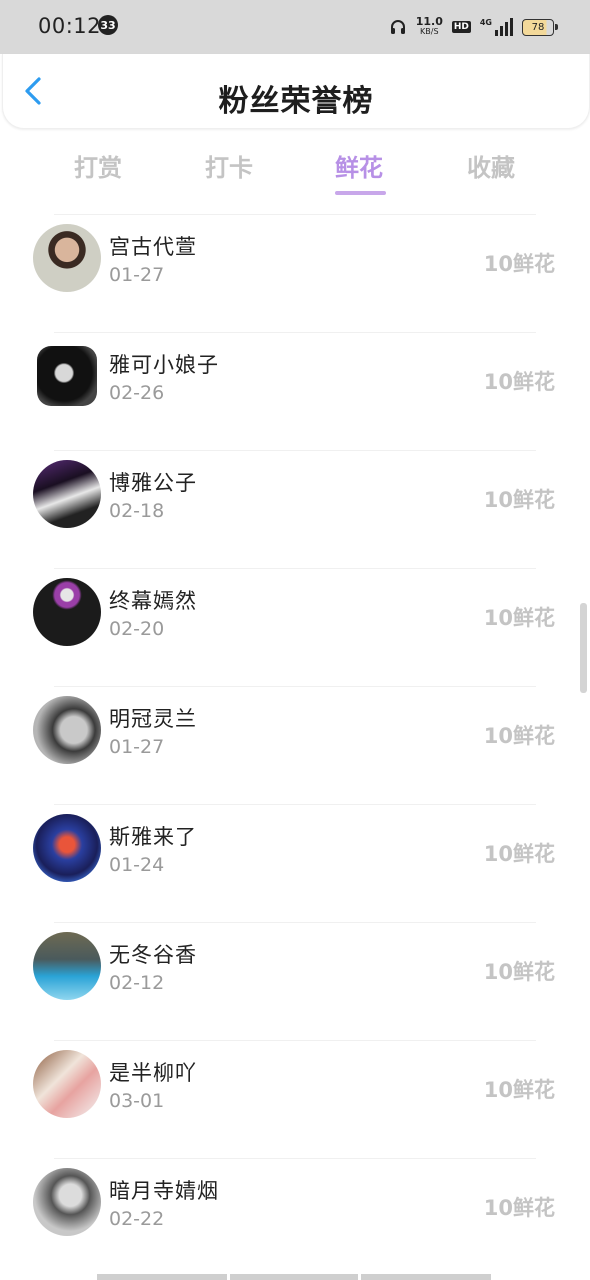 This screenshot has width=590, height=1280. What do you see at coordinates (360, 193) in the screenshot?
I see `active-tab-indicator` at bounding box center [360, 193].